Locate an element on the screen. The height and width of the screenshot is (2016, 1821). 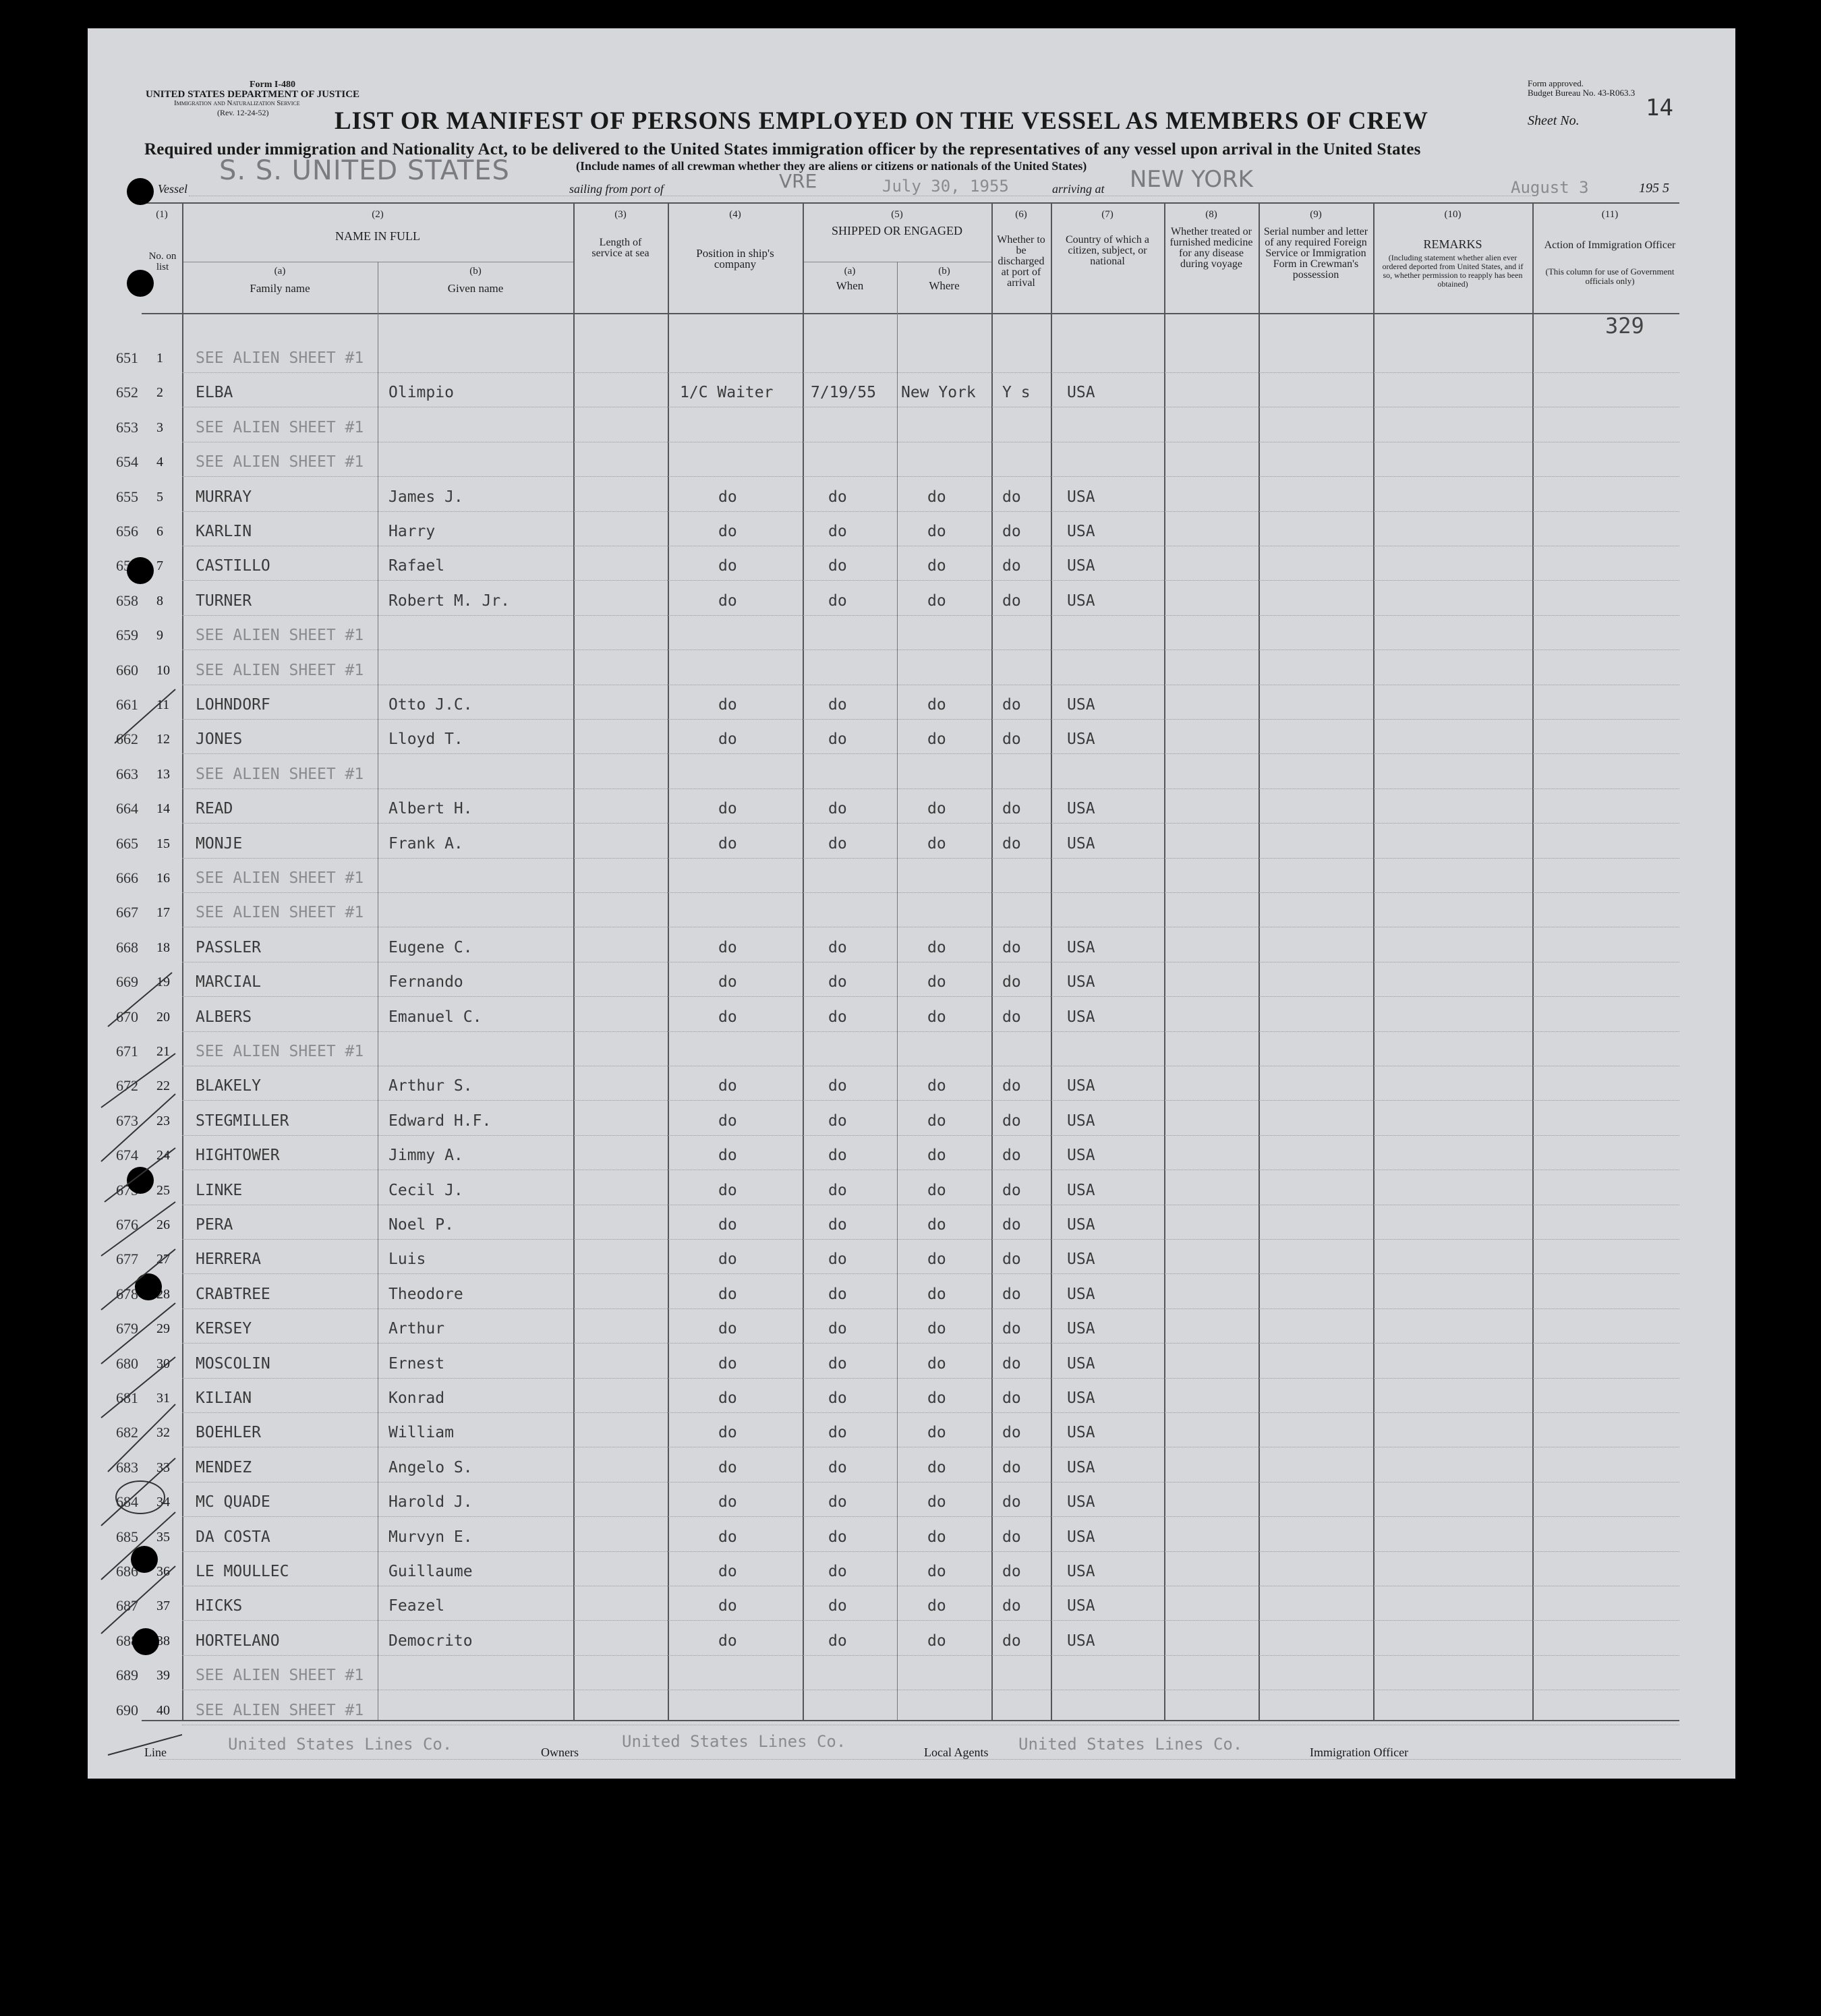
col10-label: REMARKS is located at coordinates (1452, 244).